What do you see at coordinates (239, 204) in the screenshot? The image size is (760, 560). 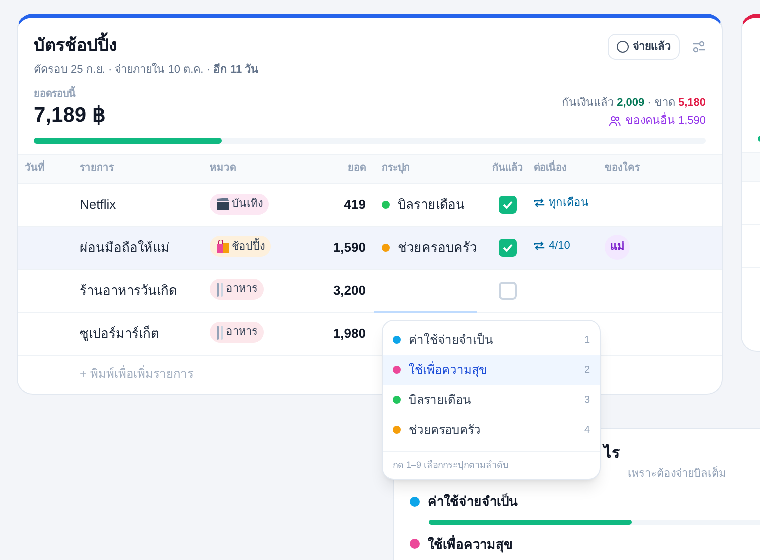 I see `category-tag: บันเทิง` at bounding box center [239, 204].